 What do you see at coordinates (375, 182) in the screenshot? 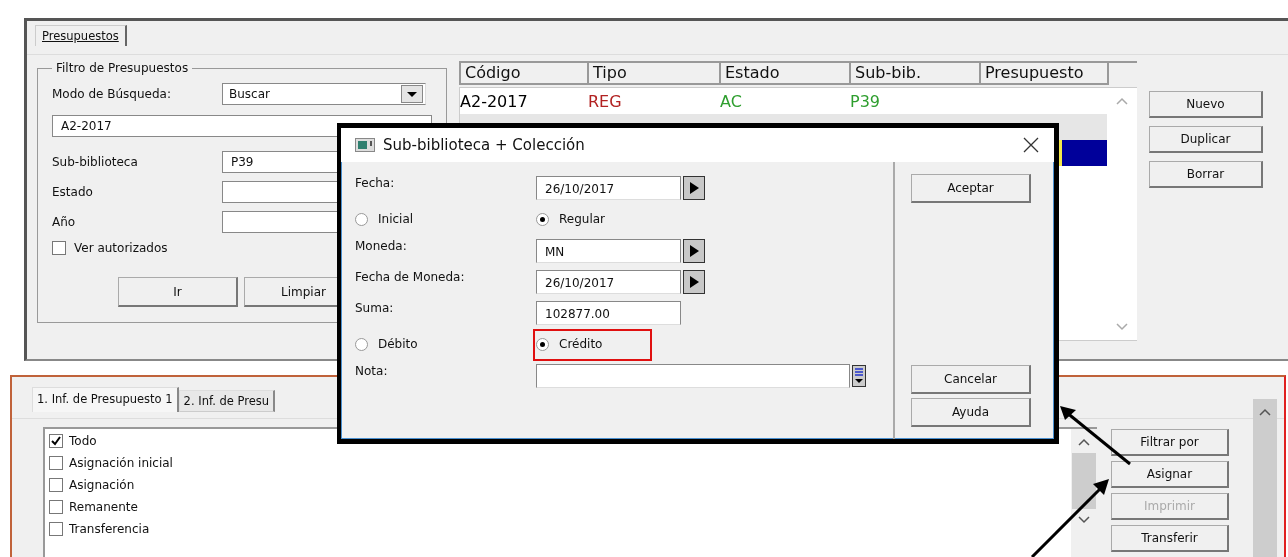
I see `field-label: Fecha:` at bounding box center [375, 182].